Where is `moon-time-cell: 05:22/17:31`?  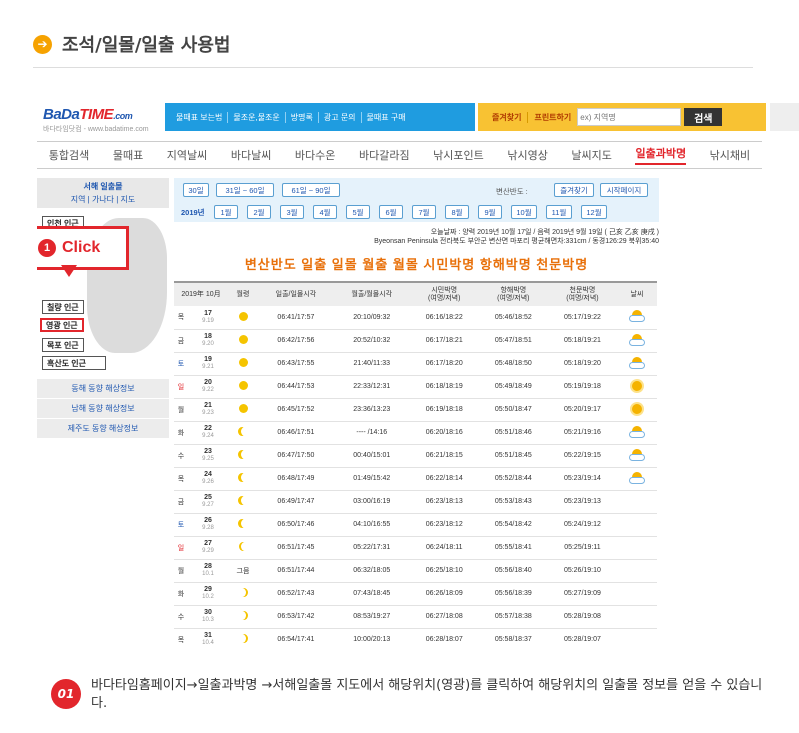 moon-time-cell: 05:22/17:31 is located at coordinates (371, 548).